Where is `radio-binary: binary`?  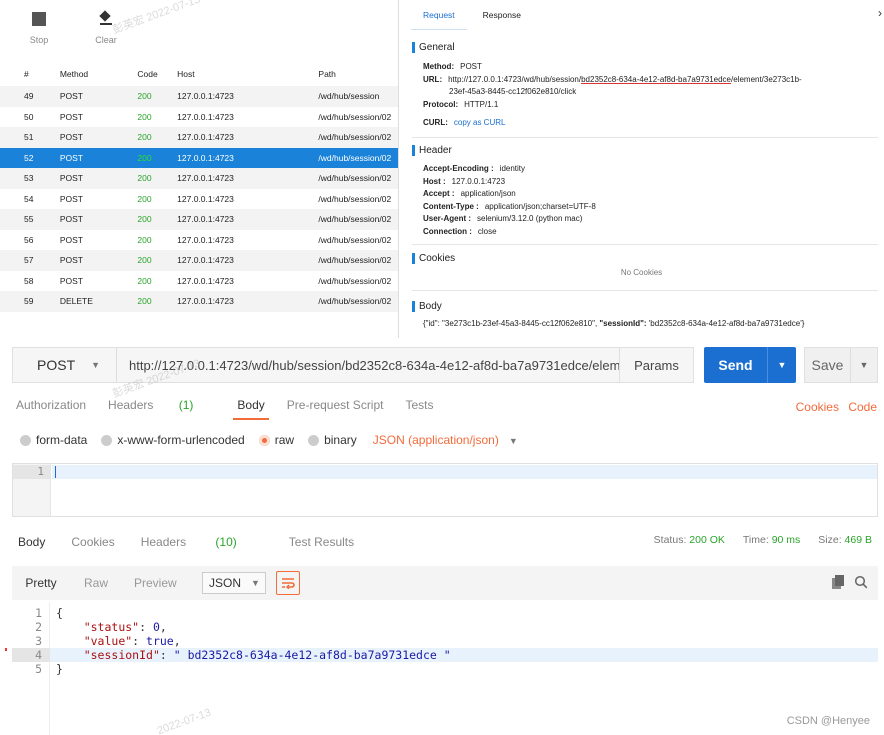
radio-binary: binary is located at coordinates (332, 440).